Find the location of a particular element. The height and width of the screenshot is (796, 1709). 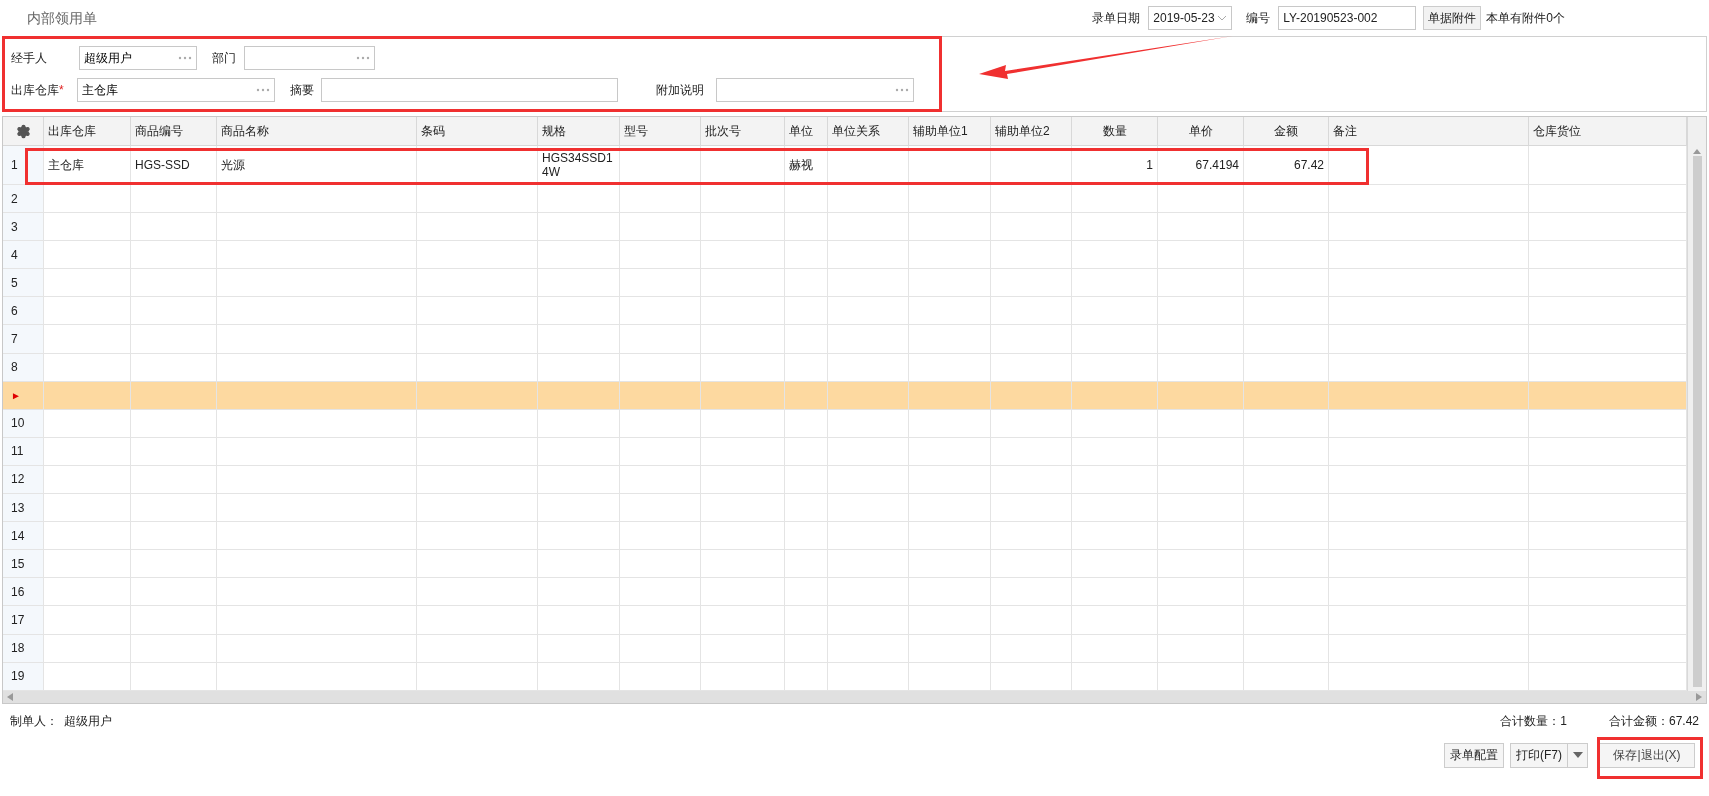

table-cell: 67.42 is located at coordinates (1308, 165).